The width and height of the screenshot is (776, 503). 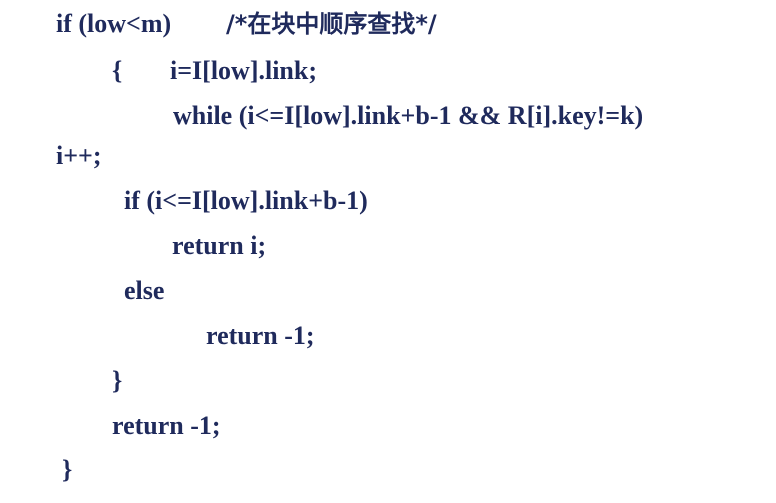 I want to click on code-line-return-minus-one-inner: return -1;, so click(x=260, y=335).